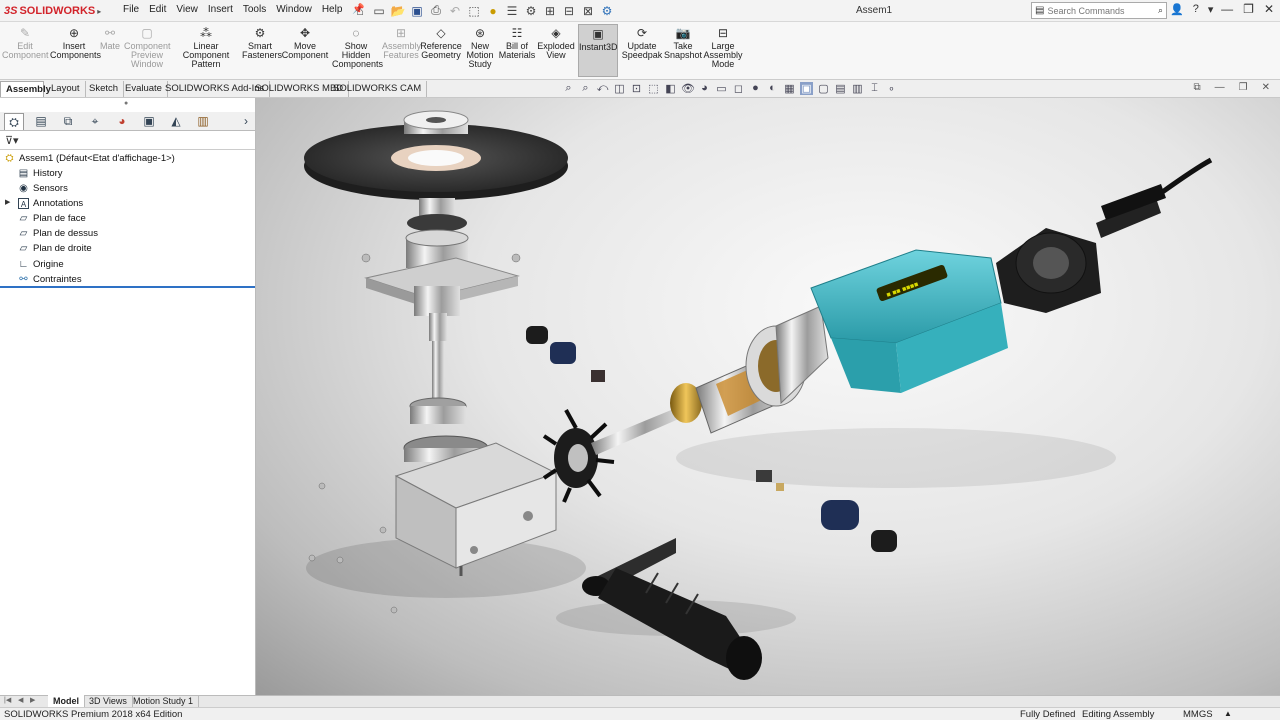 The image size is (1280, 720). What do you see at coordinates (127, 287) in the screenshot?
I see `rollback-bar` at bounding box center [127, 287].